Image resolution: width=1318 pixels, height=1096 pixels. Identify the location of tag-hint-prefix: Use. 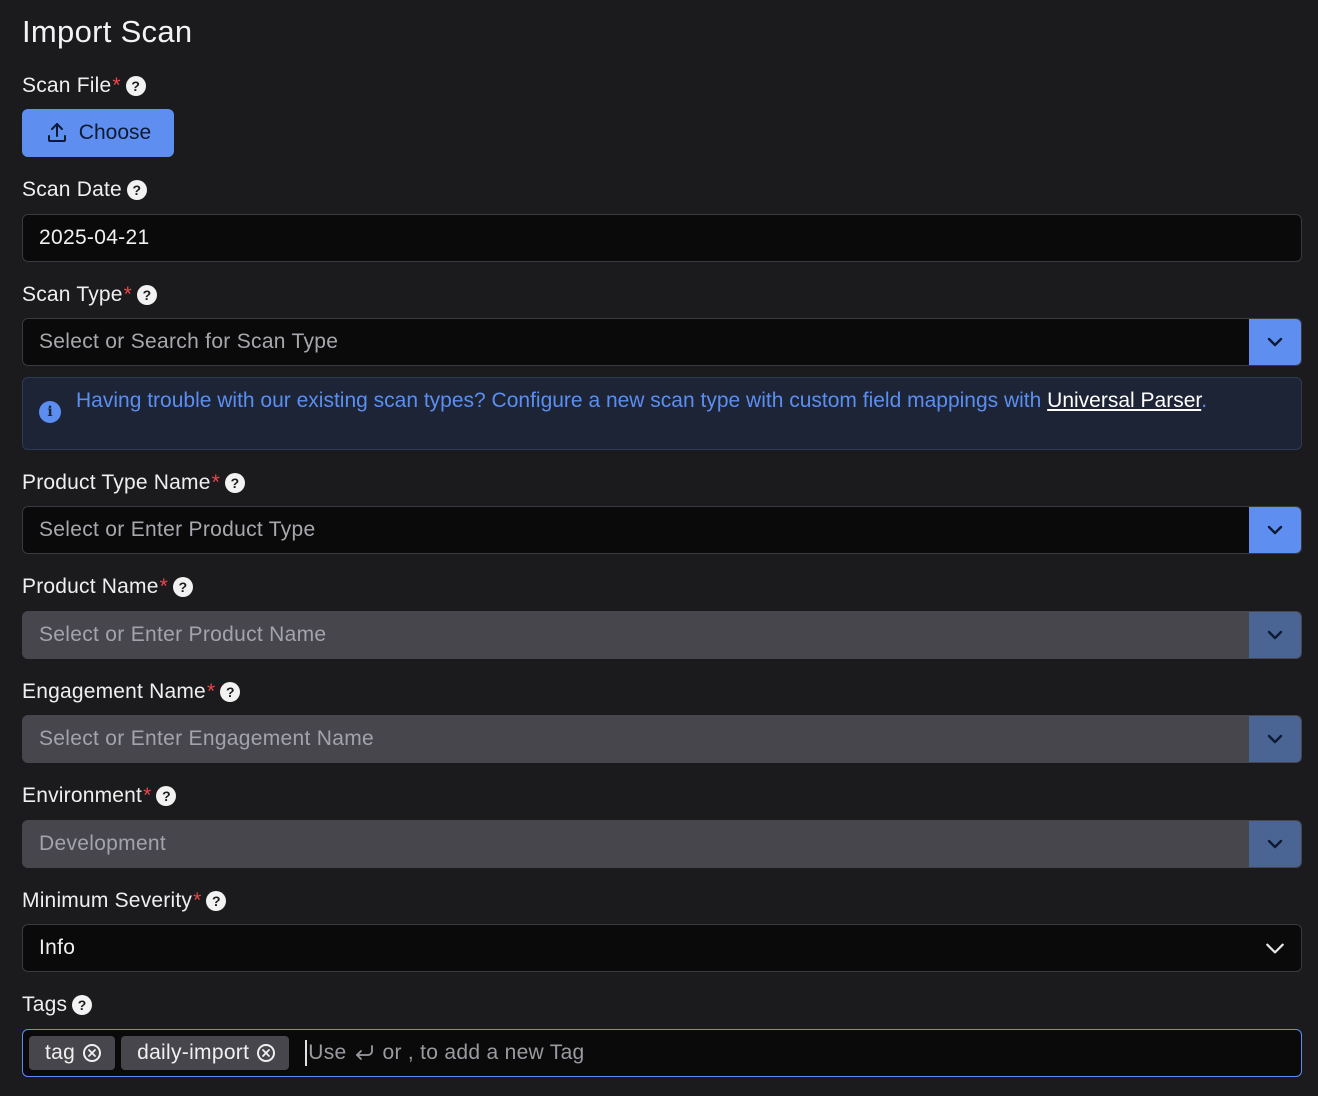
(327, 1052).